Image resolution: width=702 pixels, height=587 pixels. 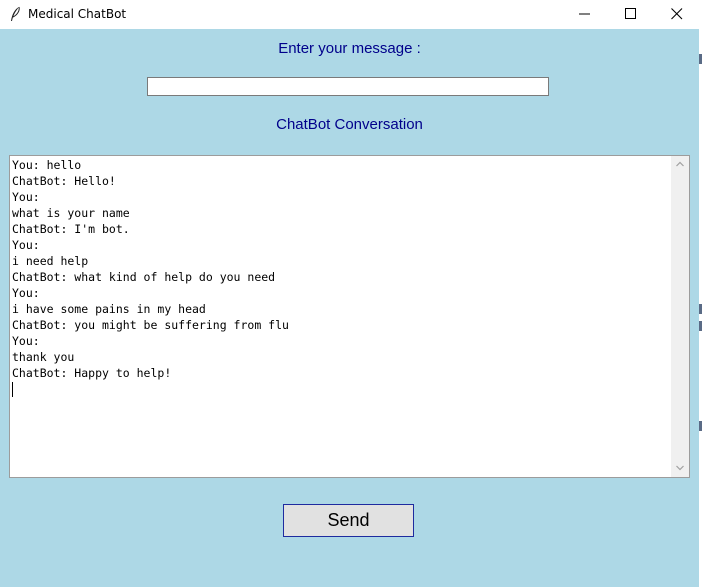 I want to click on conversation-line: ChatBot: Happy to help!, so click(x=92, y=373).